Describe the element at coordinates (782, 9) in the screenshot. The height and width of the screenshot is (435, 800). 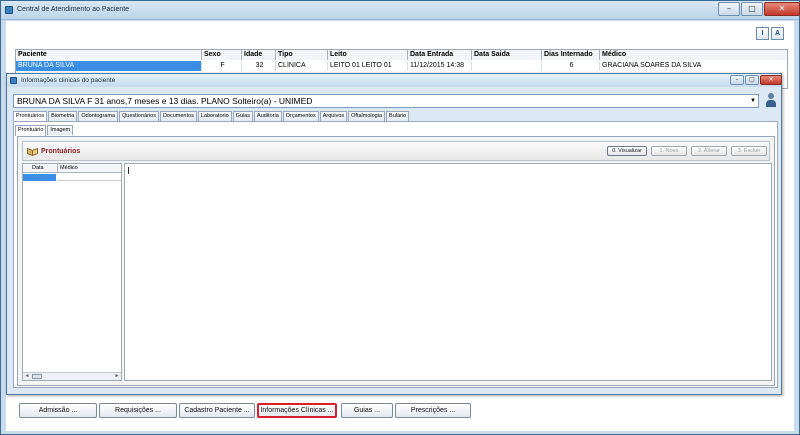
I see `close-button: ✕` at that location.